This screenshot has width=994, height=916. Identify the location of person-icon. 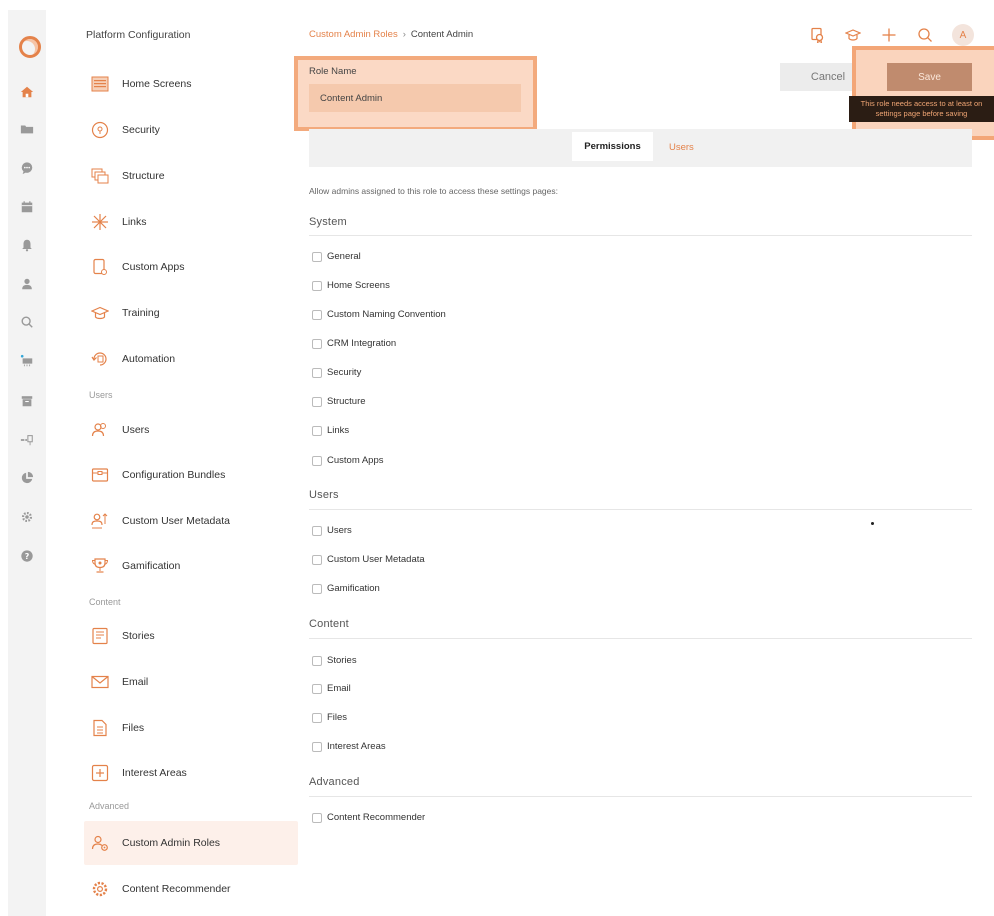
(27, 284).